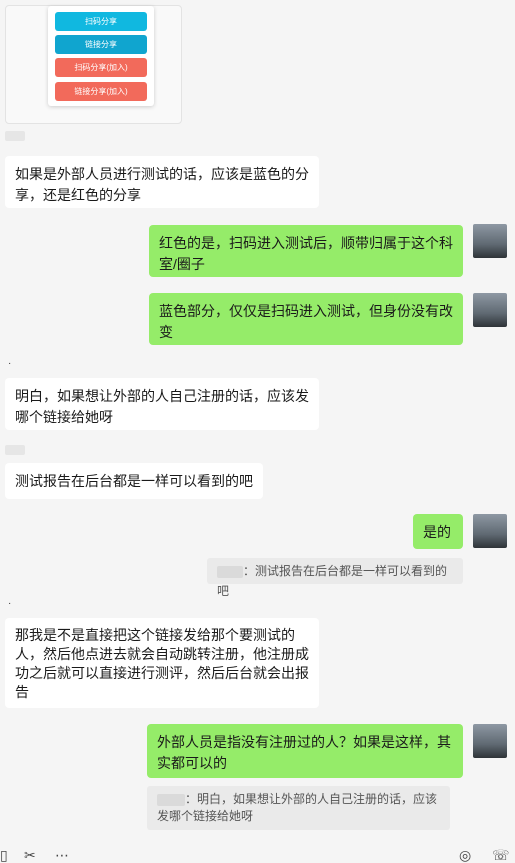 This screenshot has height=863, width=515. Describe the element at coordinates (4, 855) in the screenshot. I see `folder-icon: ▯` at that location.